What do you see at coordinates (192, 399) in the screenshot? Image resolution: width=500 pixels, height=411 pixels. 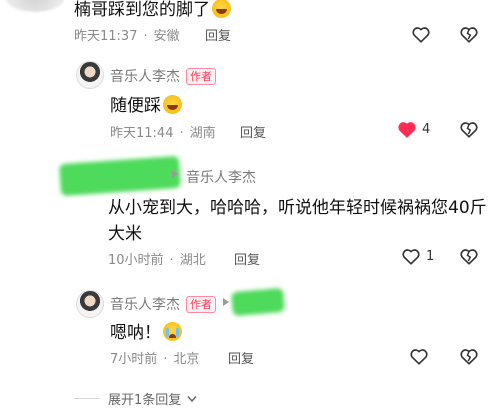 I see `chevron-down-icon` at bounding box center [192, 399].